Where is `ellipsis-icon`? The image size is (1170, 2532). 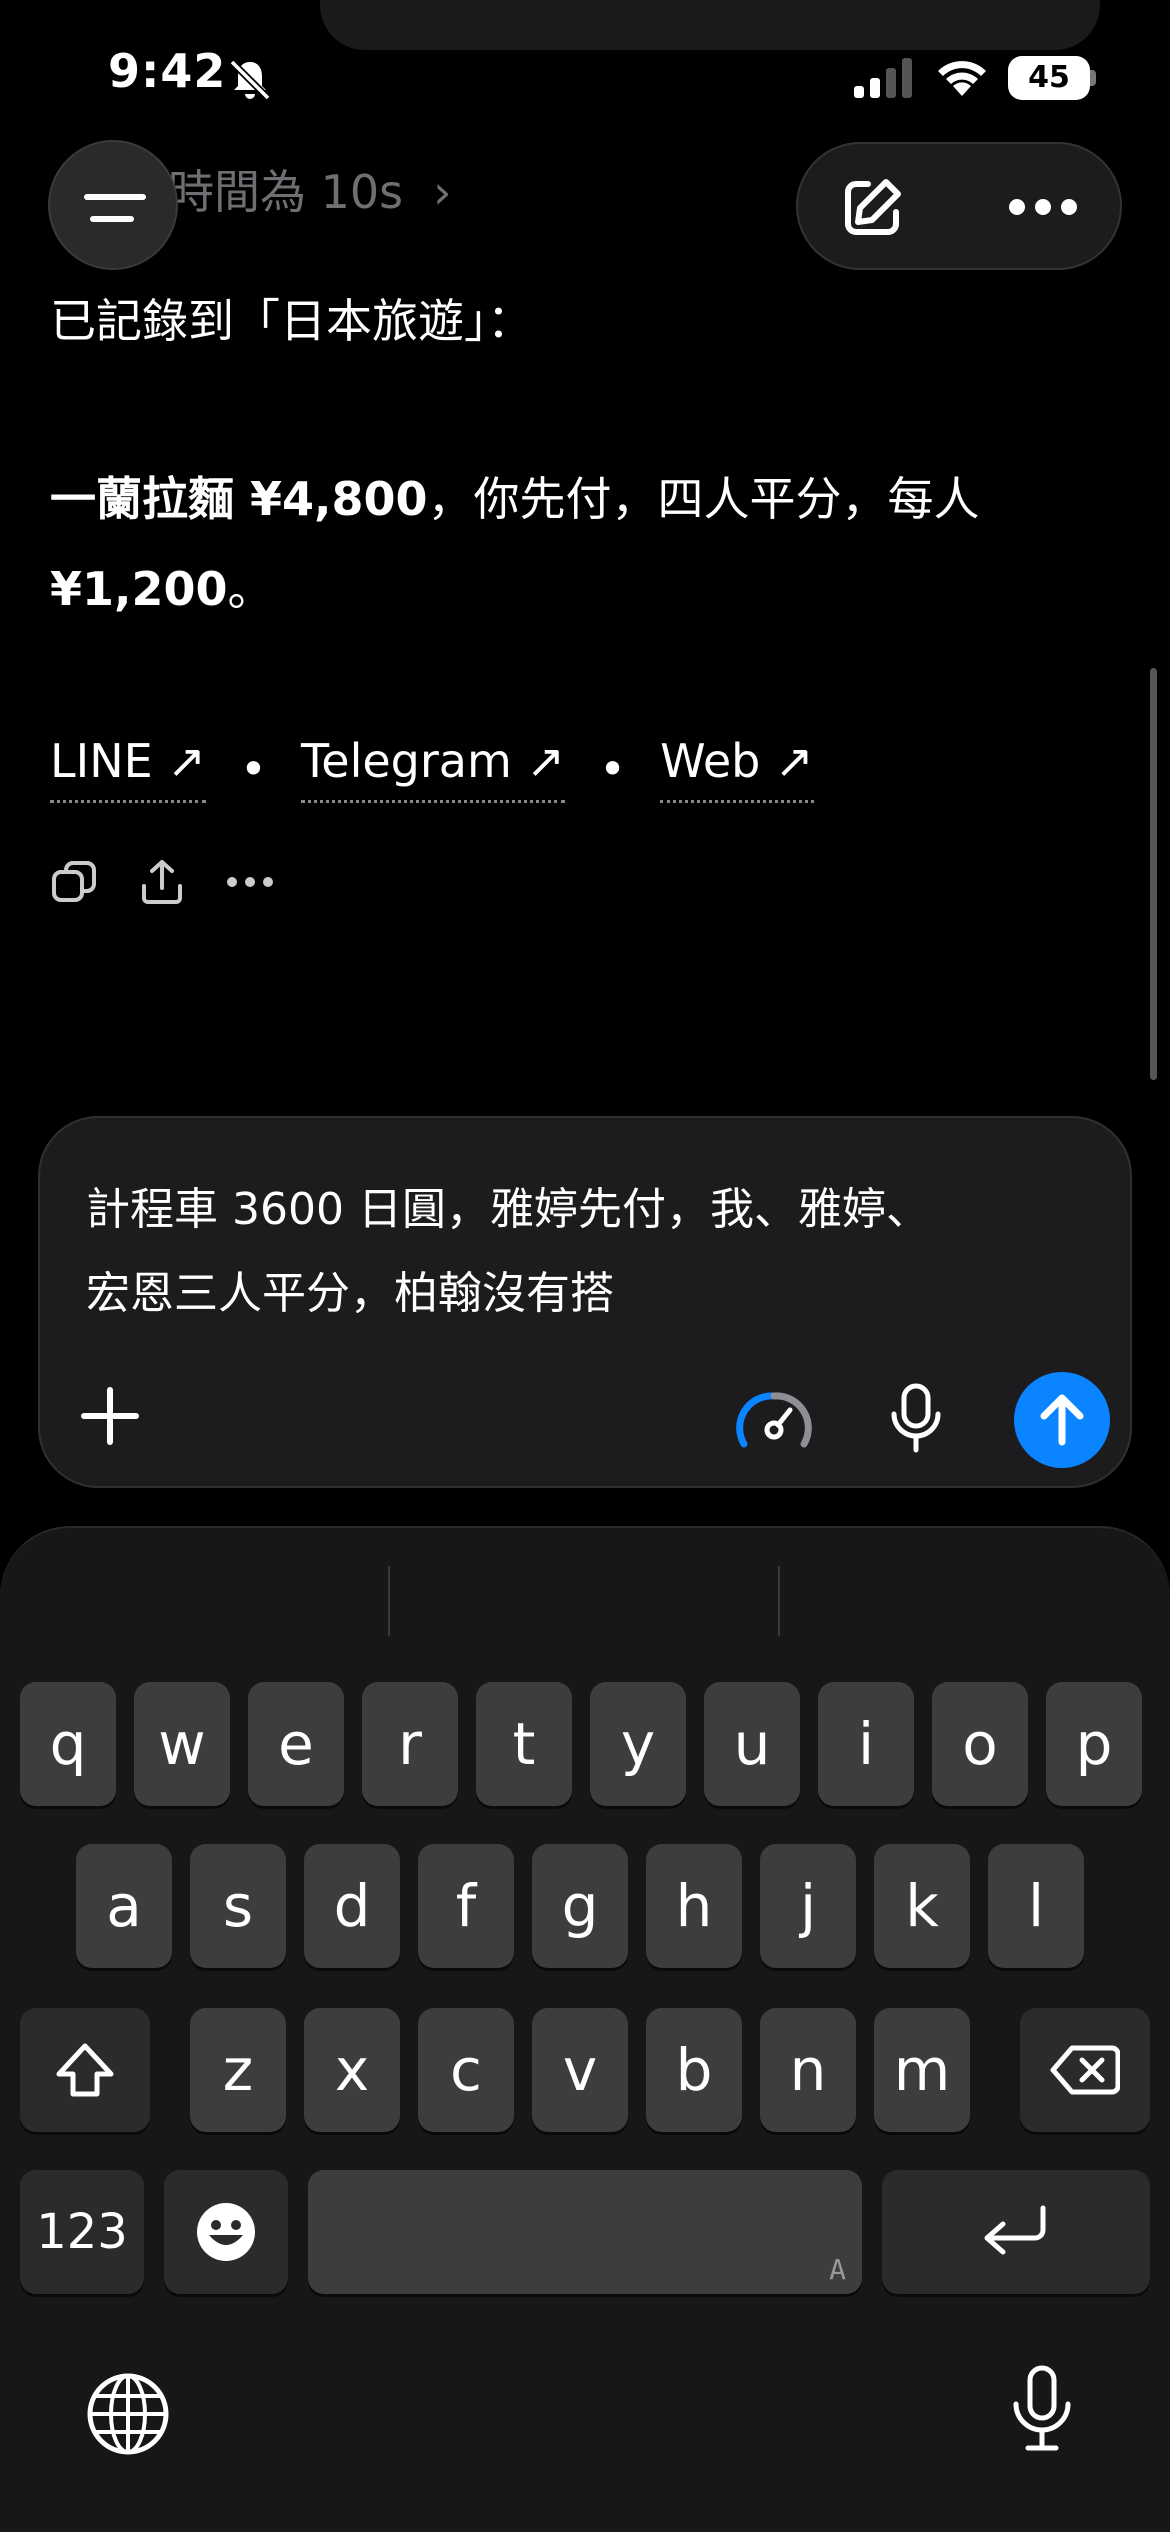 ellipsis-icon is located at coordinates (1043, 207).